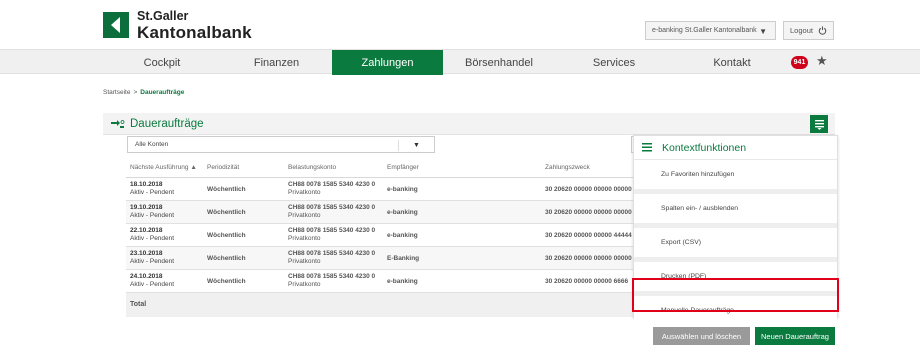  Describe the element at coordinates (588, 235) in the screenshot. I see `purpose-cell: 30 20620 00000 00000 44444` at that location.